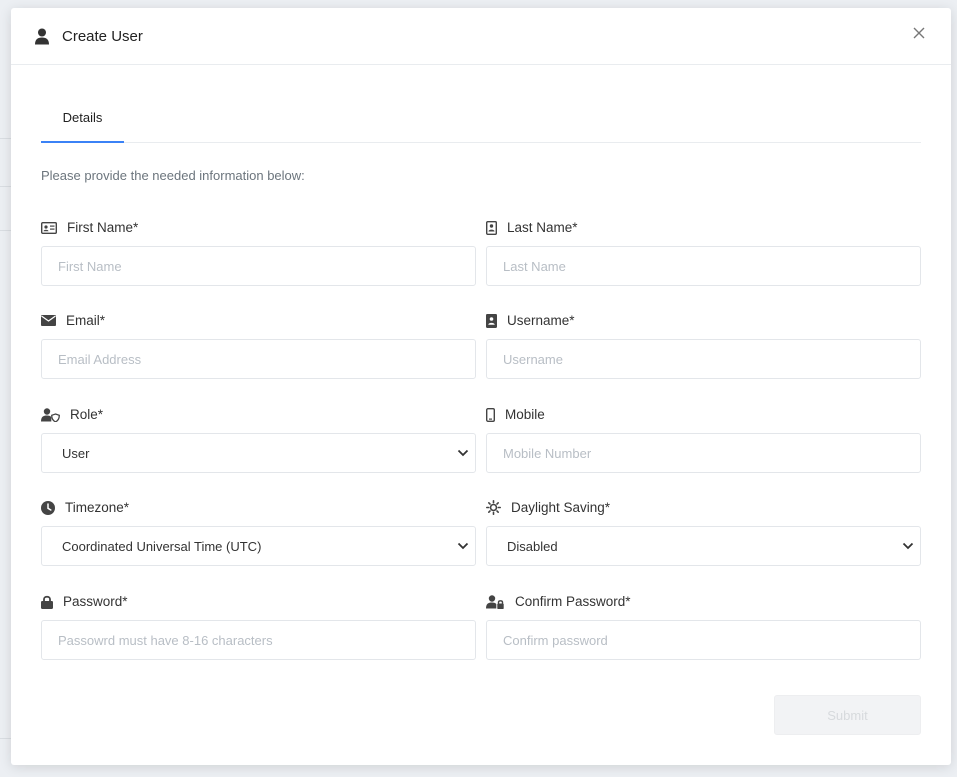 This screenshot has height=777, width=957. I want to click on password-input: Passowrd must have 8-16 characters, so click(258, 640).